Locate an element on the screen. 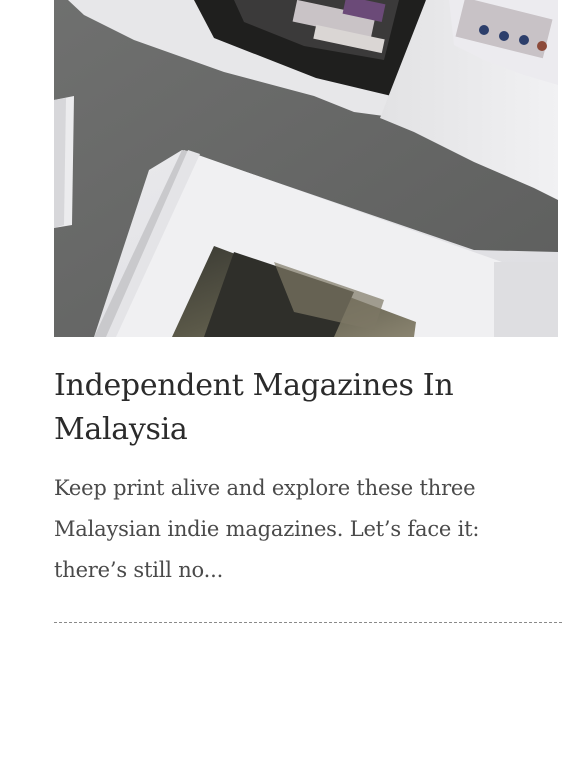 The width and height of the screenshot is (564, 782). article-title: Independent Magazines In Malaysia is located at coordinates (306, 408).